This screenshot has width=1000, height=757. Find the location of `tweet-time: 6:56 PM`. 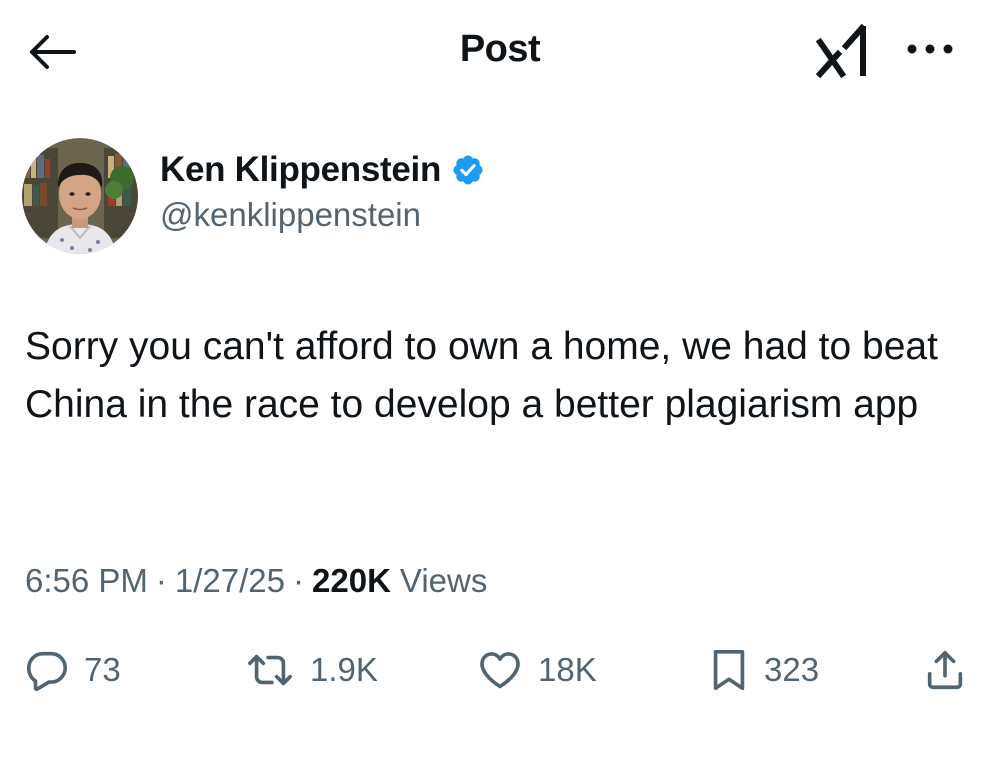

tweet-time: 6:56 PM is located at coordinates (86, 580).